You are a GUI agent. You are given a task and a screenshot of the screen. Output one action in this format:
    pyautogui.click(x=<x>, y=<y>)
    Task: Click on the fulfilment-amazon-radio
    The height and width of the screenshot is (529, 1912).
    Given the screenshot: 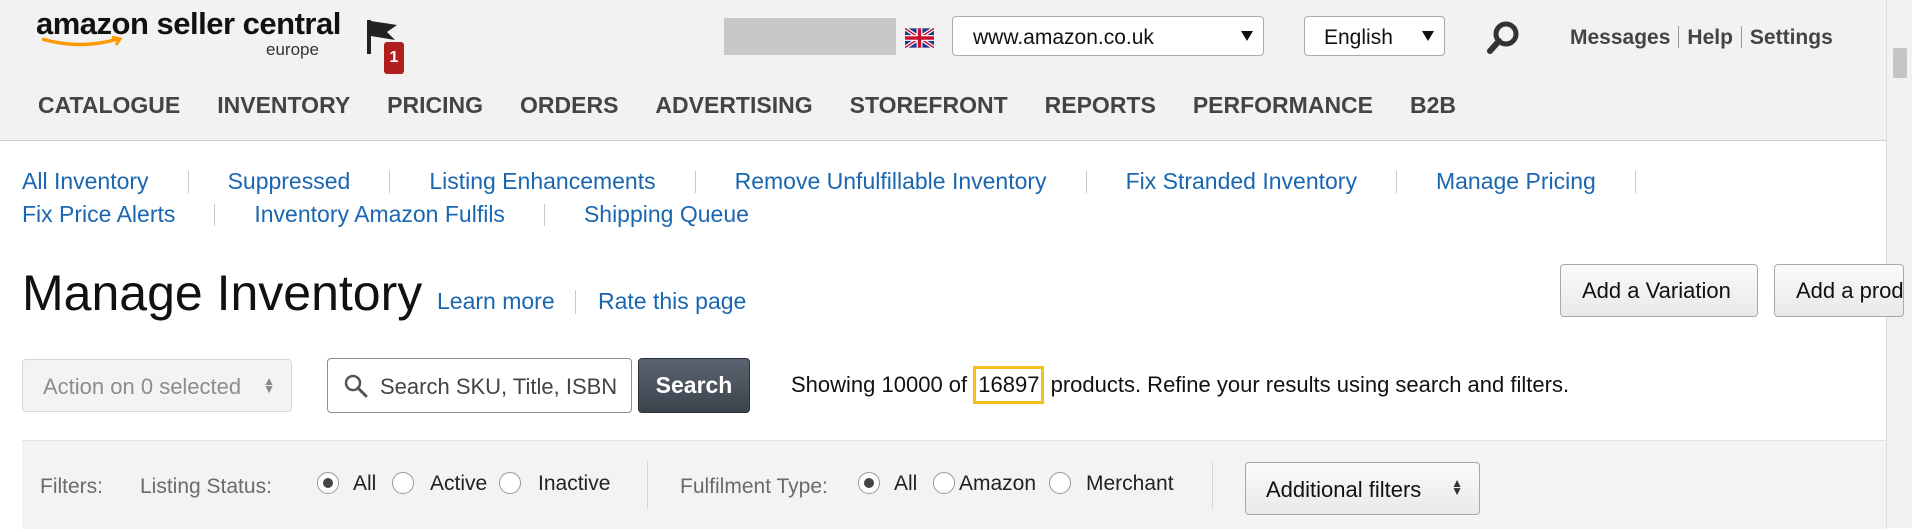 What is the action you would take?
    pyautogui.click(x=944, y=483)
    